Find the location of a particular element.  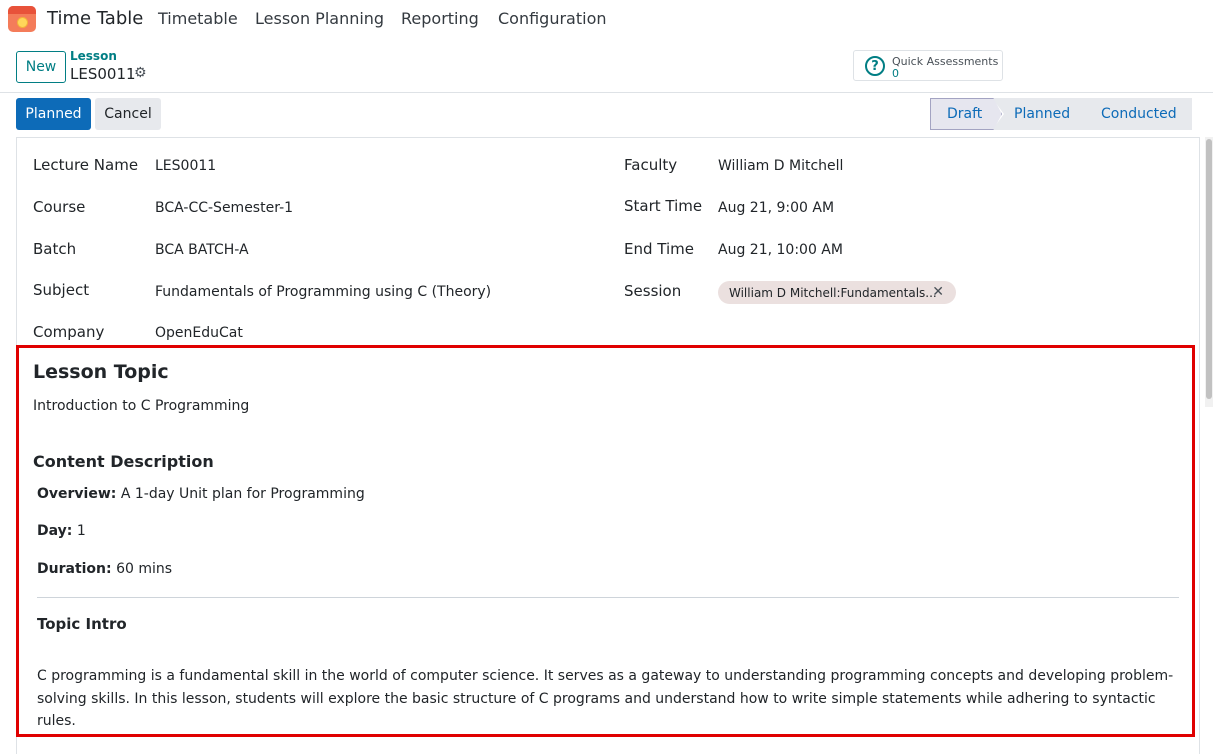

content-description-heading: Content Description is located at coordinates (123, 461).